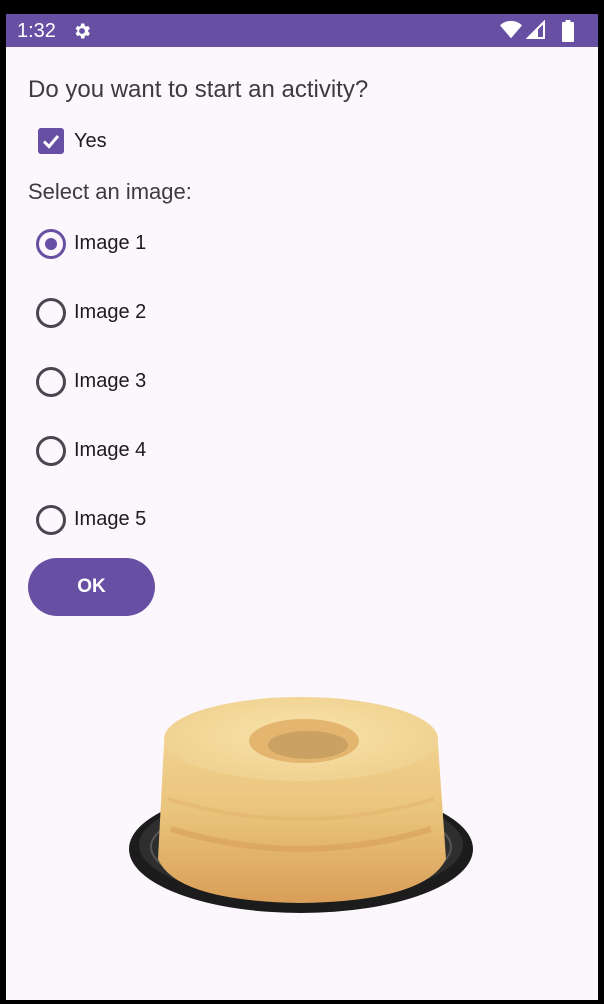 This screenshot has height=1004, width=604. I want to click on select-image-label: Select an image:, so click(110, 191).